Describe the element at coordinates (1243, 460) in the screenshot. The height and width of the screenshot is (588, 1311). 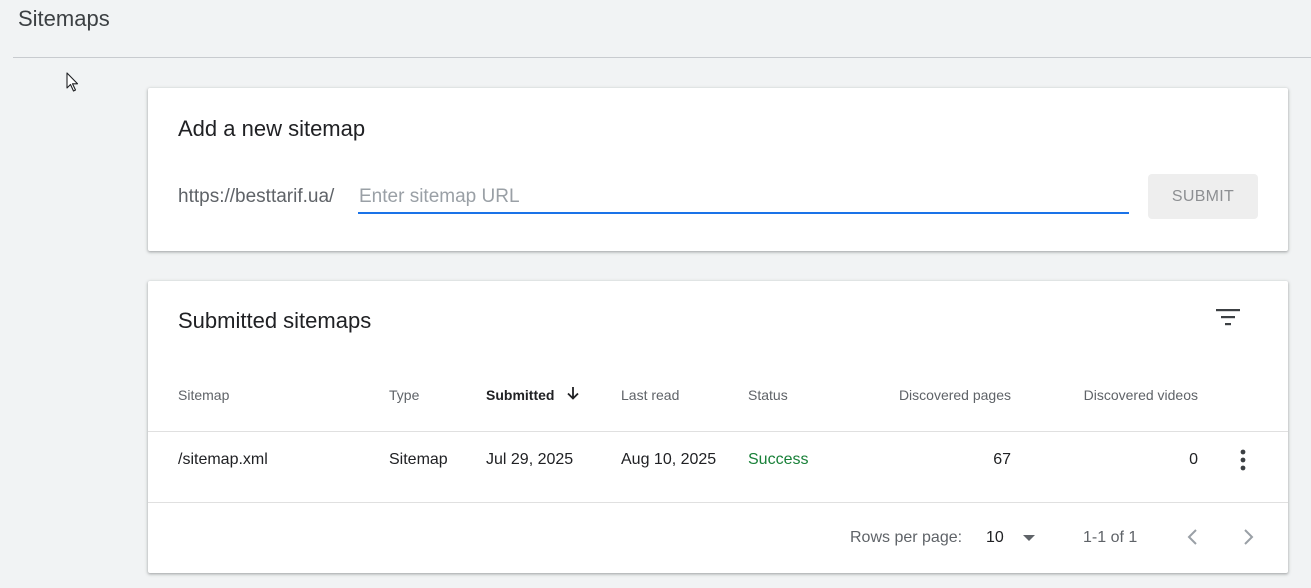
I see `more-vert-icon` at that location.